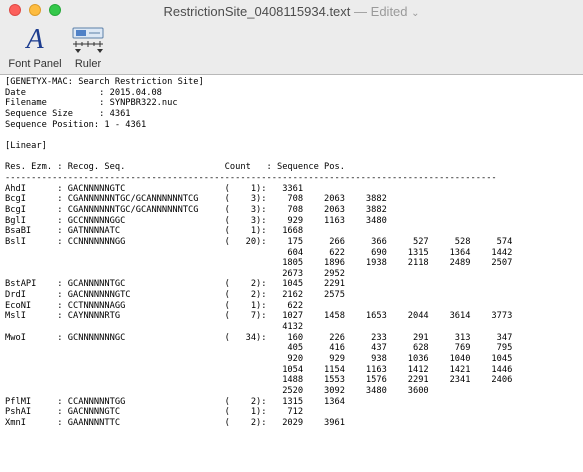 This screenshot has height=472, width=583. I want to click on text-line: Sequence Size : 4361, so click(68, 113).